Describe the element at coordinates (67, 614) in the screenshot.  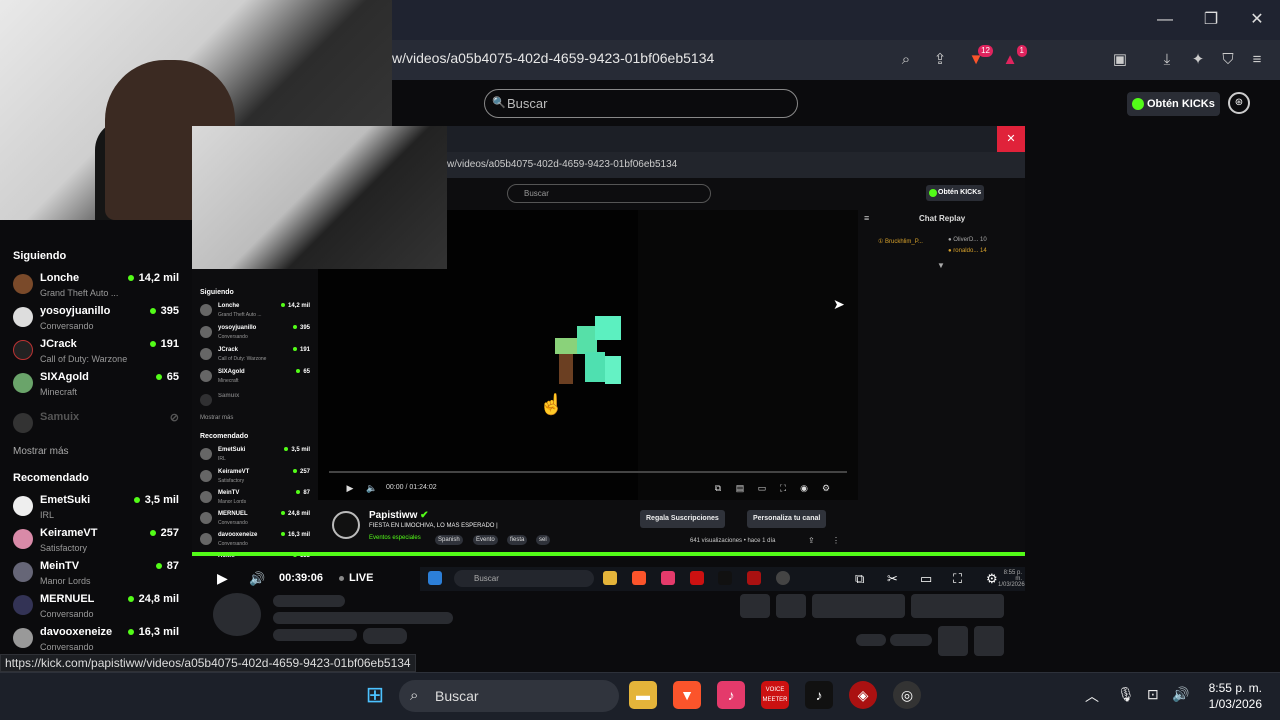
I see `channel-game: Conversando` at that location.